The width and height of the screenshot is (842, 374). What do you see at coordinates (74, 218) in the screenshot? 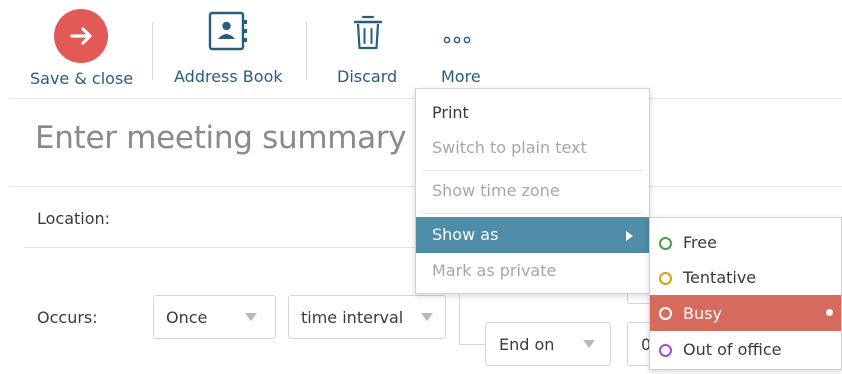
I see `location-label: Location:` at bounding box center [74, 218].